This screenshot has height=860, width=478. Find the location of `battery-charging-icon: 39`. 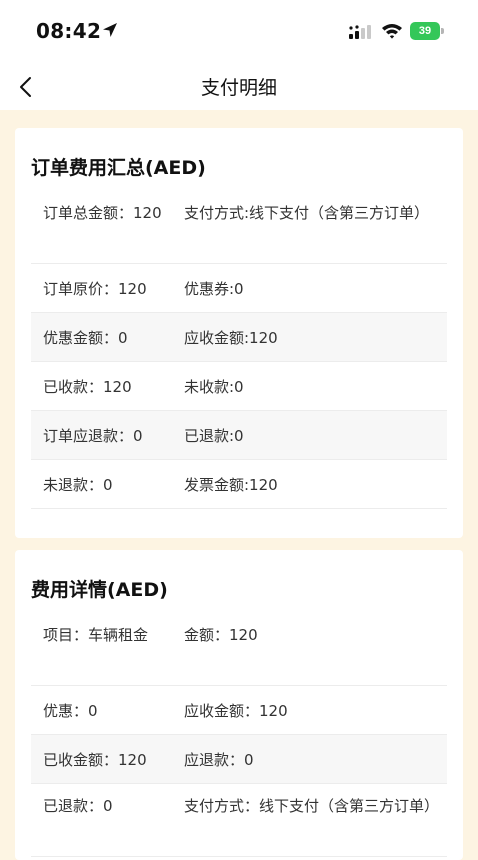

battery-charging-icon: 39 is located at coordinates (428, 31).